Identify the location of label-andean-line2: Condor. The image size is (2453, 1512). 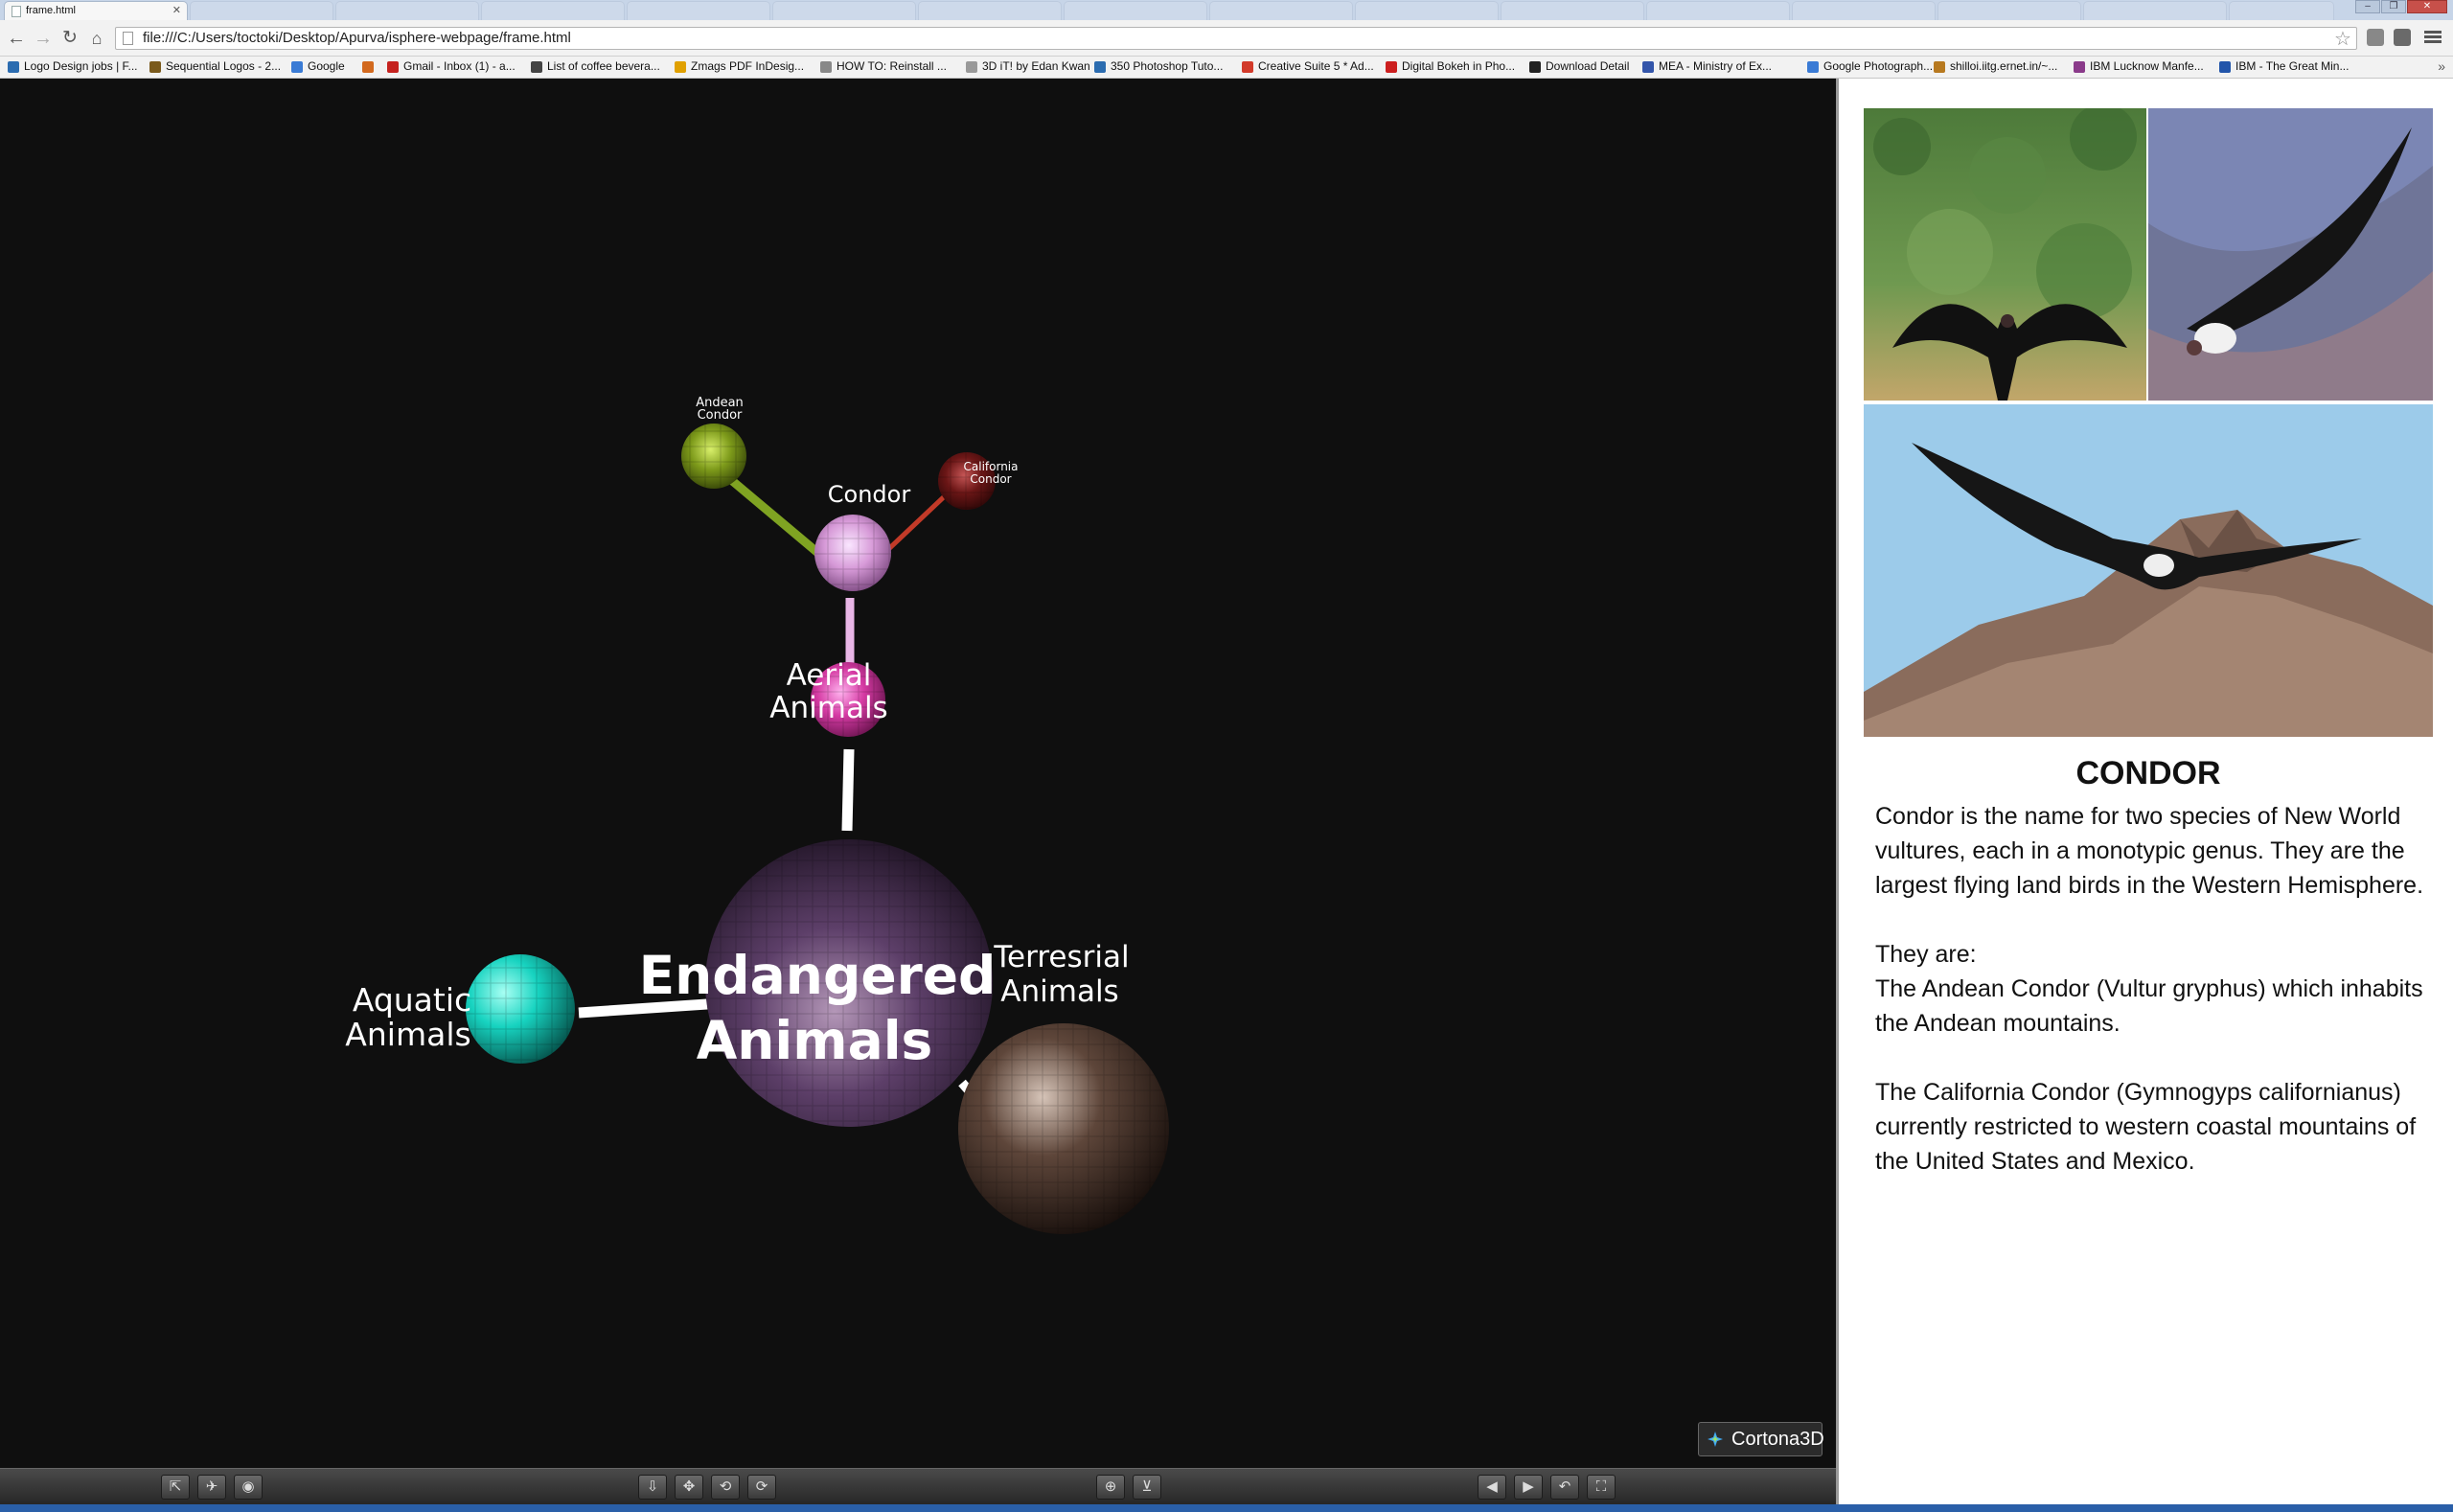
(721, 416).